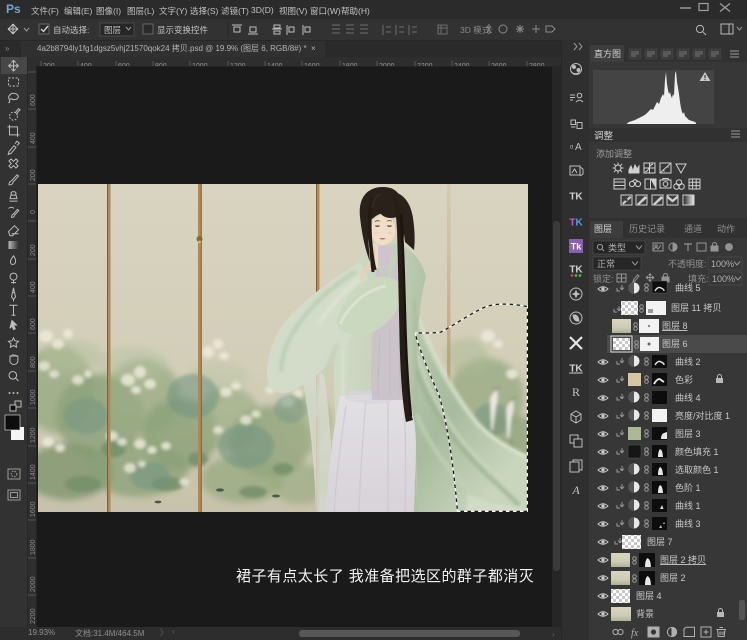 This screenshot has width=747, height=640. Describe the element at coordinates (688, 397) in the screenshot. I see `svg-text: 曲线 4` at that location.